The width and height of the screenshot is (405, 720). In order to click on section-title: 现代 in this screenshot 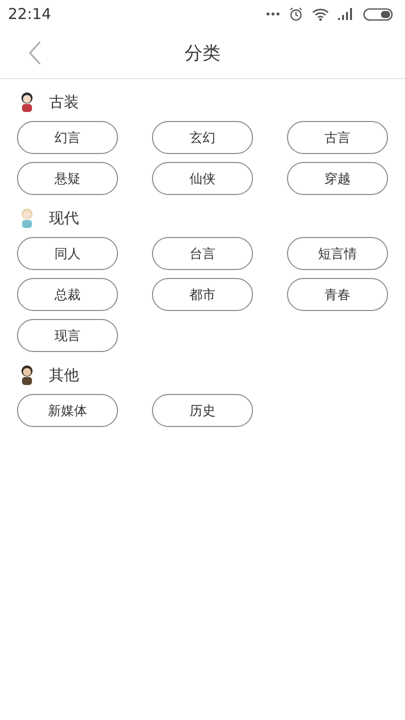, I will do `click(64, 218)`.